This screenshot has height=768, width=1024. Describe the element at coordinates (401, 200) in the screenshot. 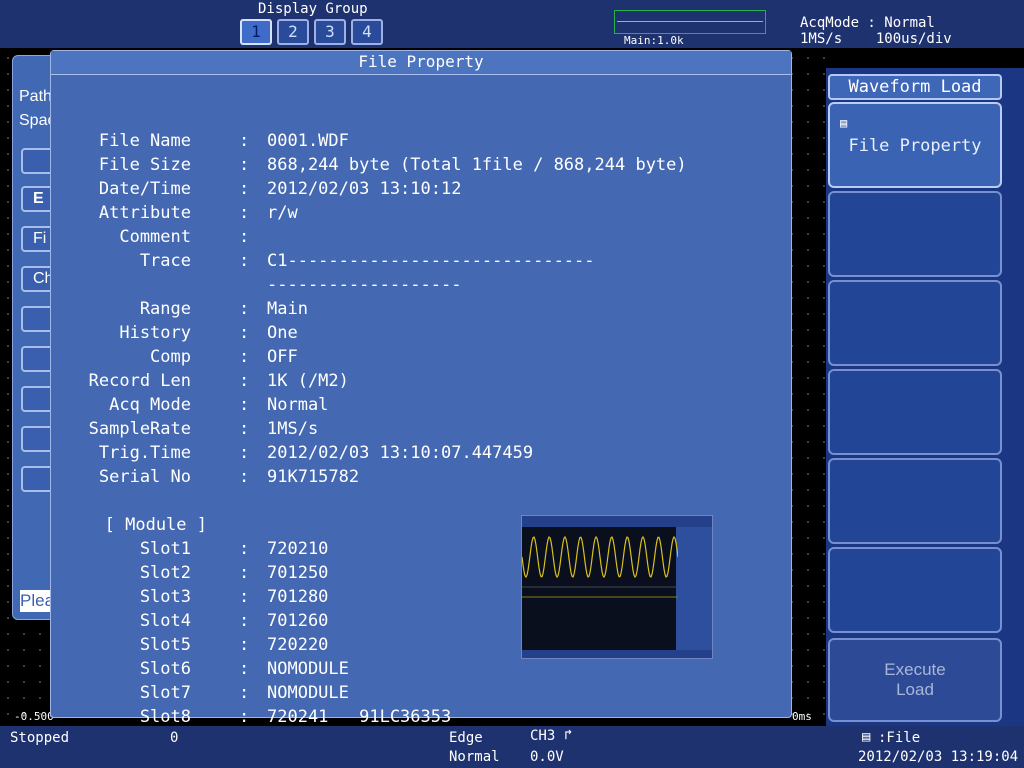

I see `property-row: Attribute: r/w` at that location.